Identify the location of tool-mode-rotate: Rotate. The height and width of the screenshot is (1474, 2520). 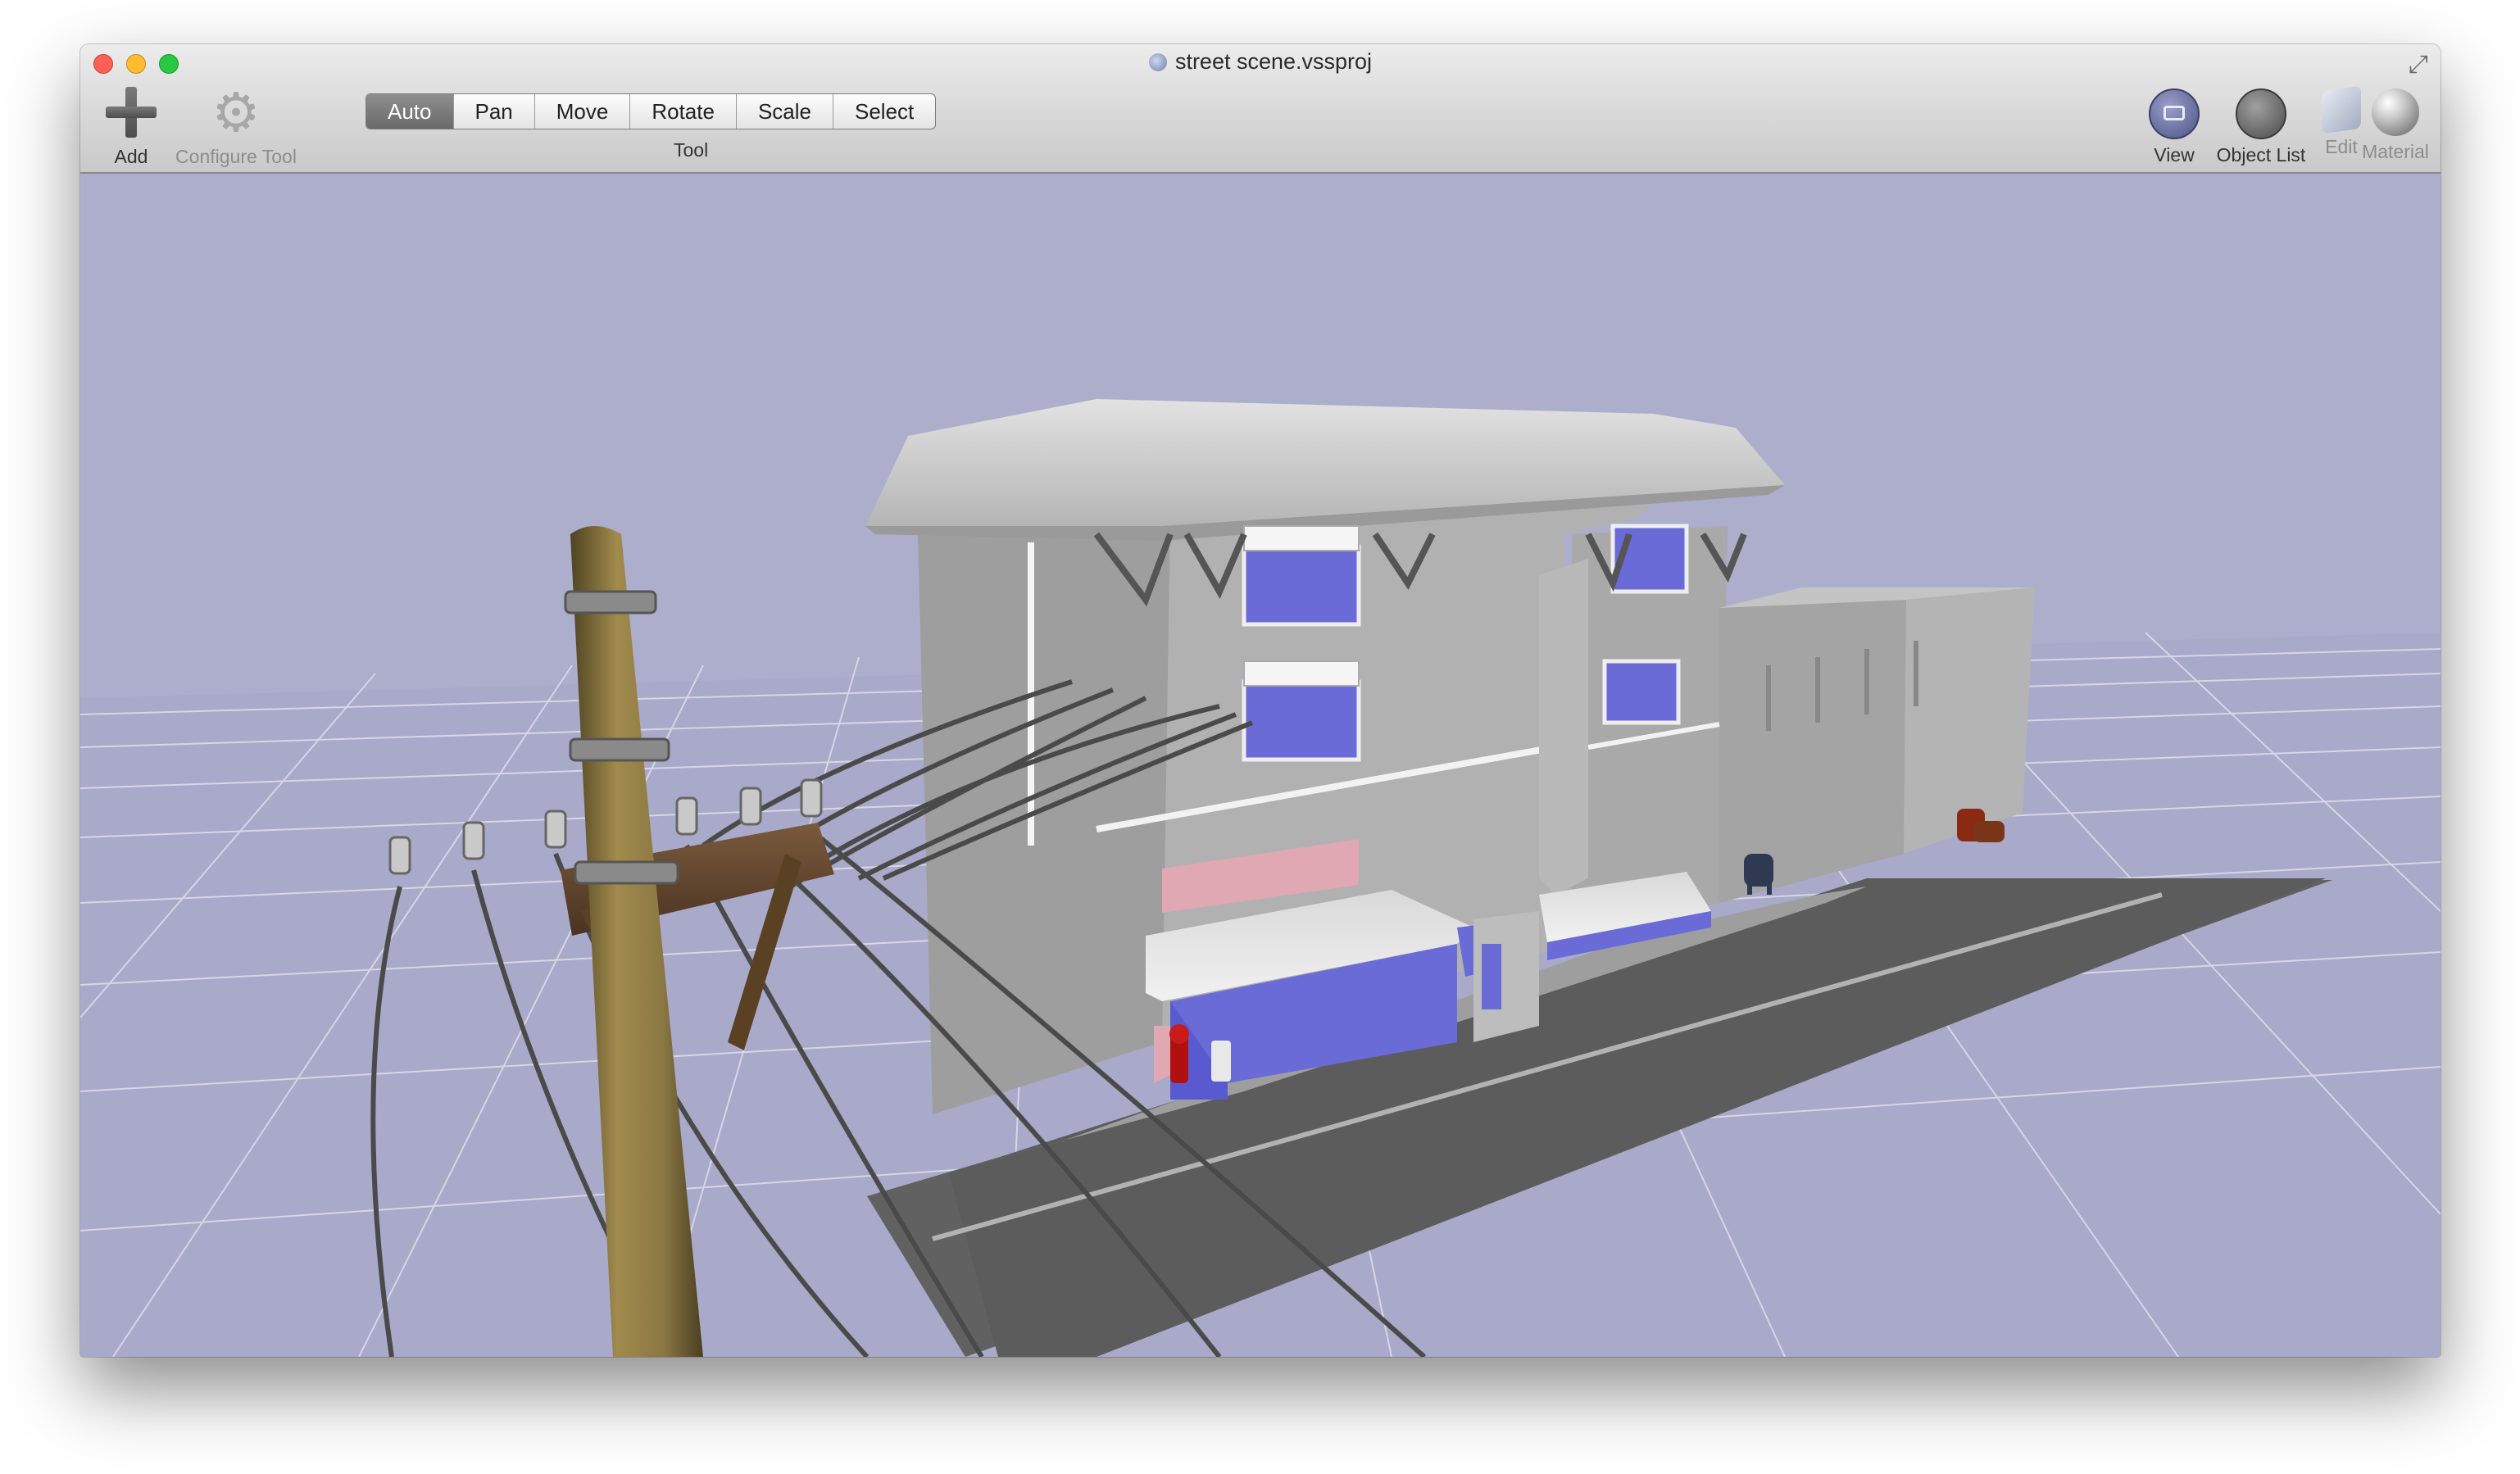
(683, 111).